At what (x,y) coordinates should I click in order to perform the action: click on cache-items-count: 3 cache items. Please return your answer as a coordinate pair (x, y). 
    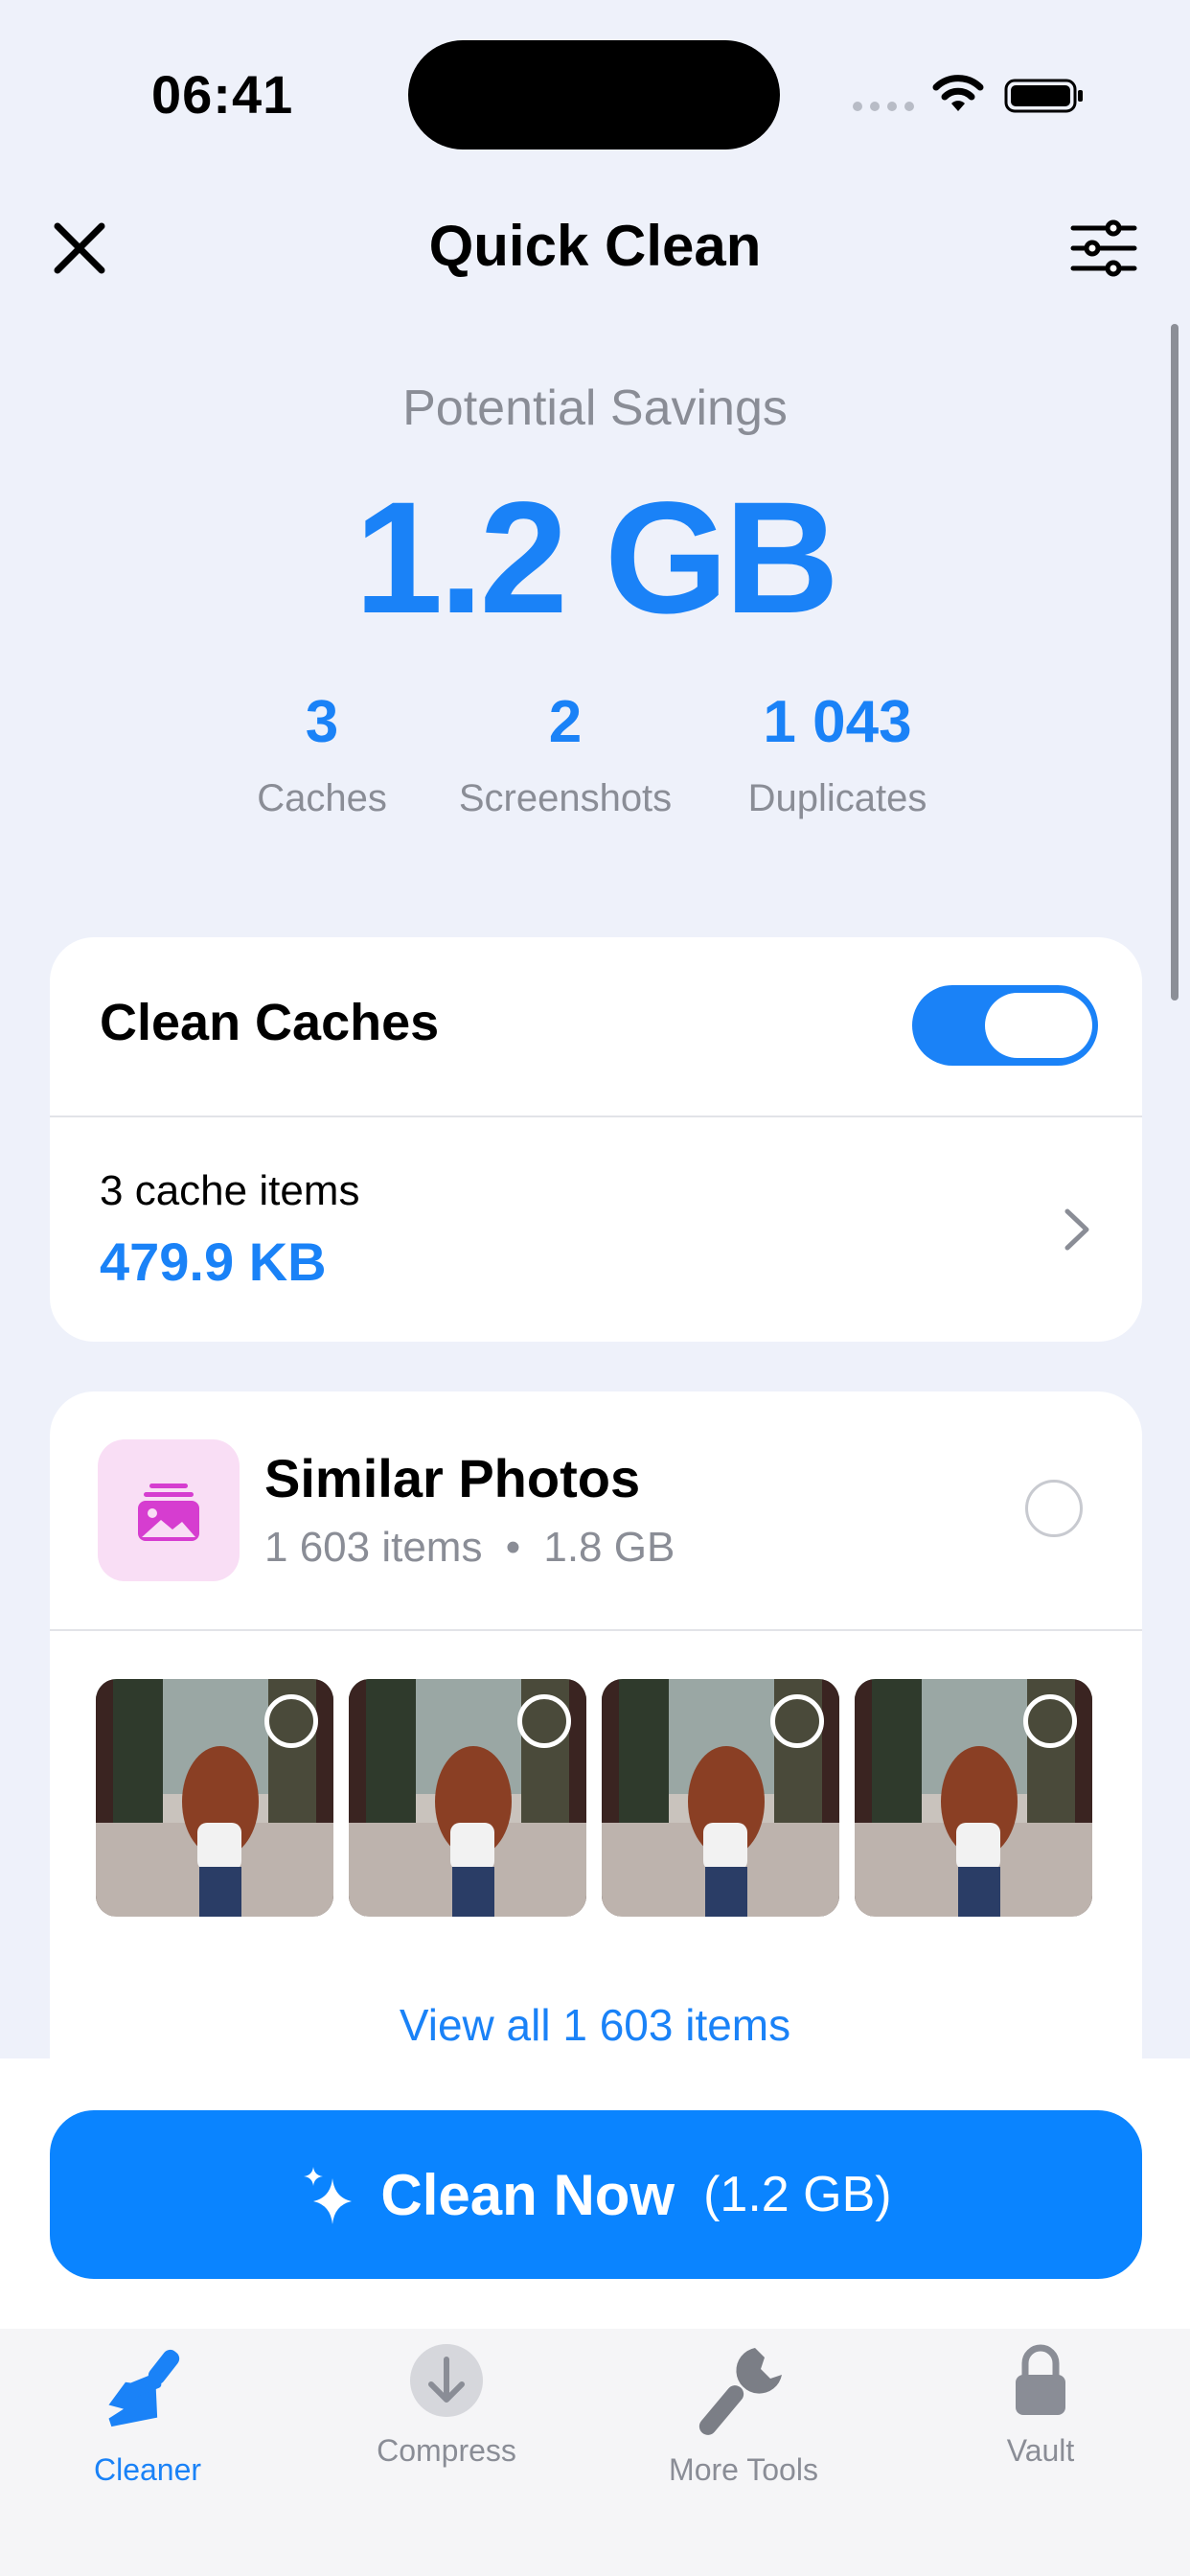
    Looking at the image, I should click on (230, 1190).